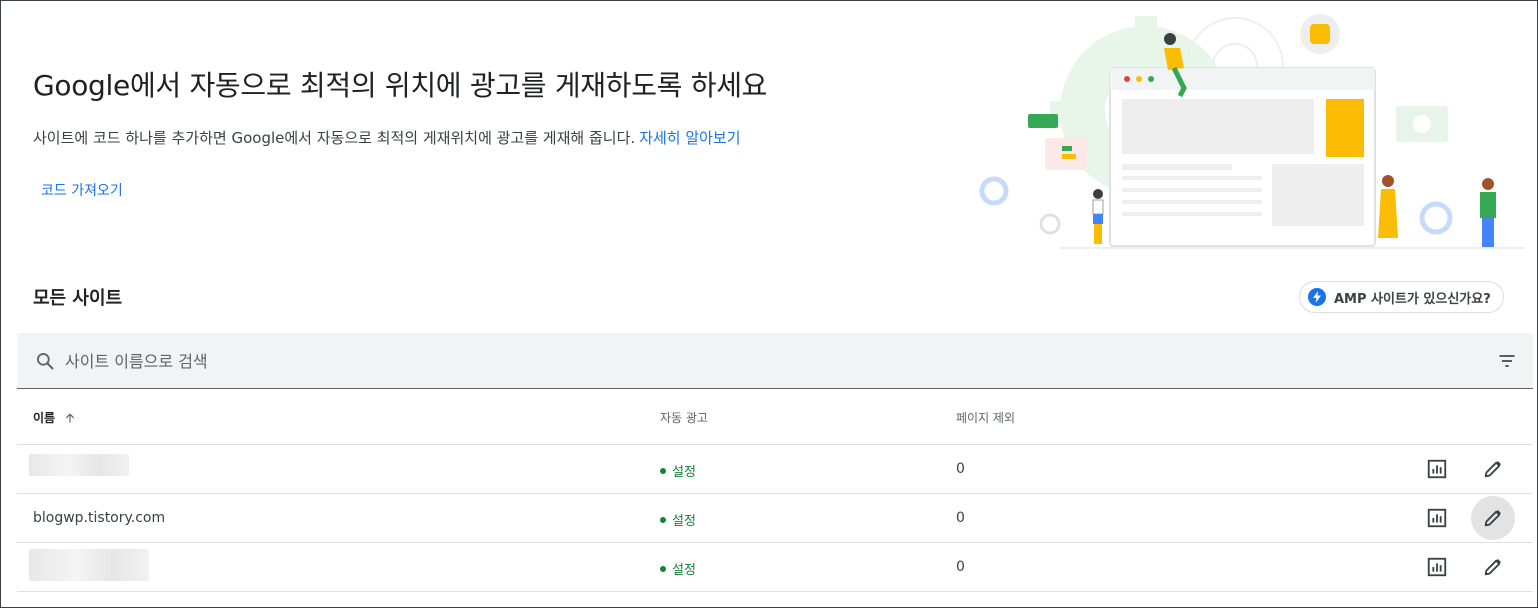 The width and height of the screenshot is (1538, 608). Describe the element at coordinates (1507, 361) in the screenshot. I see `filter-icon` at that location.